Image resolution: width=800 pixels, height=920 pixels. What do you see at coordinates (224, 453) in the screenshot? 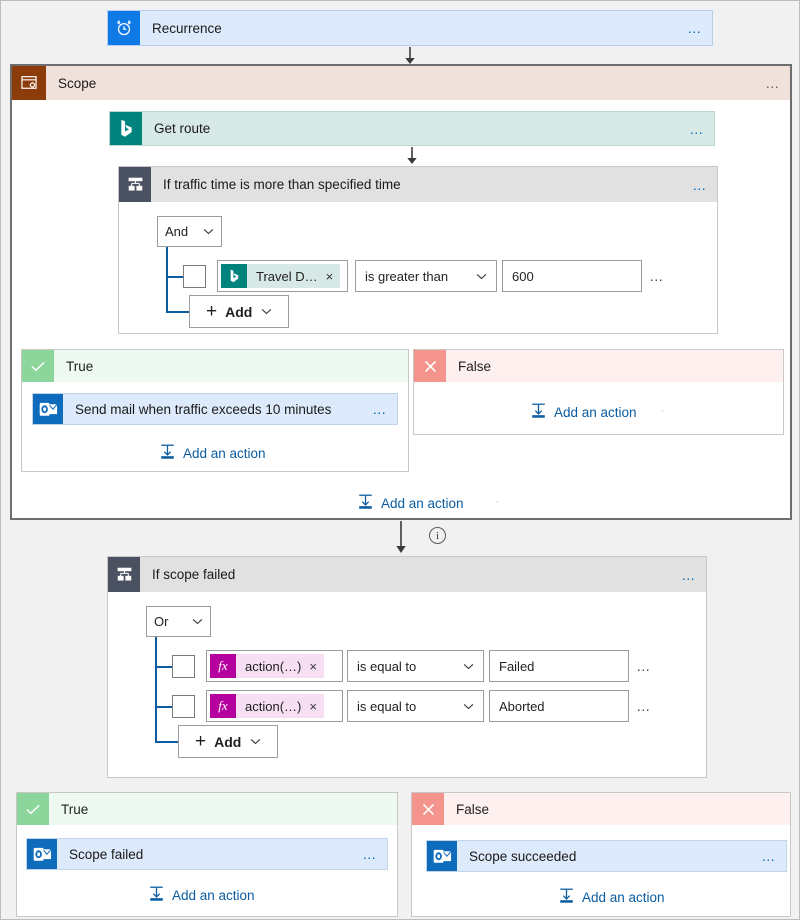
I see `traffic-true-add-action-label: Add an action` at bounding box center [224, 453].